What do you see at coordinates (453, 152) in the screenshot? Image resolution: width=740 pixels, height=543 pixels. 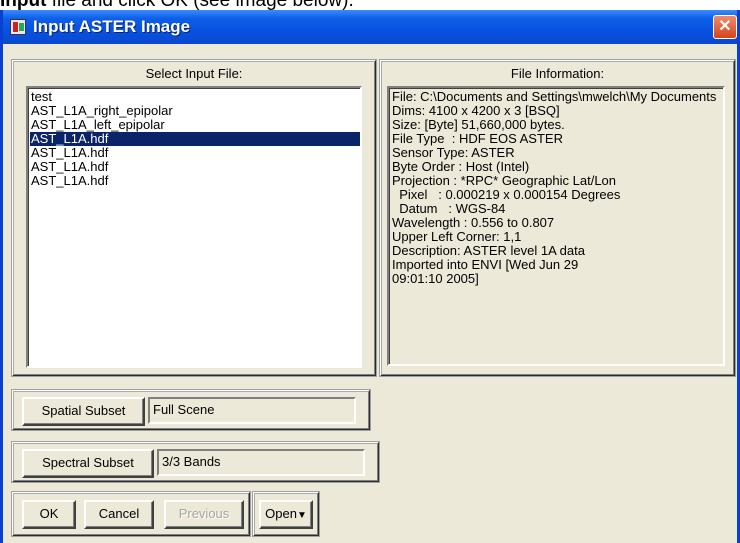 I see `info-line: Sensor Type: ASTER` at bounding box center [453, 152].